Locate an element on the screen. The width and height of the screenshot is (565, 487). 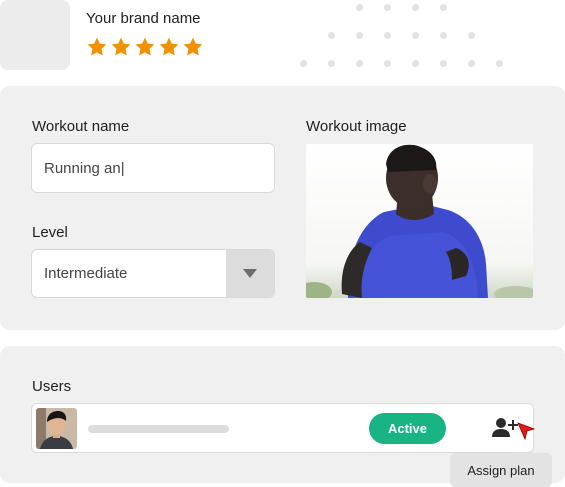
chevron-down-icon is located at coordinates (250, 273).